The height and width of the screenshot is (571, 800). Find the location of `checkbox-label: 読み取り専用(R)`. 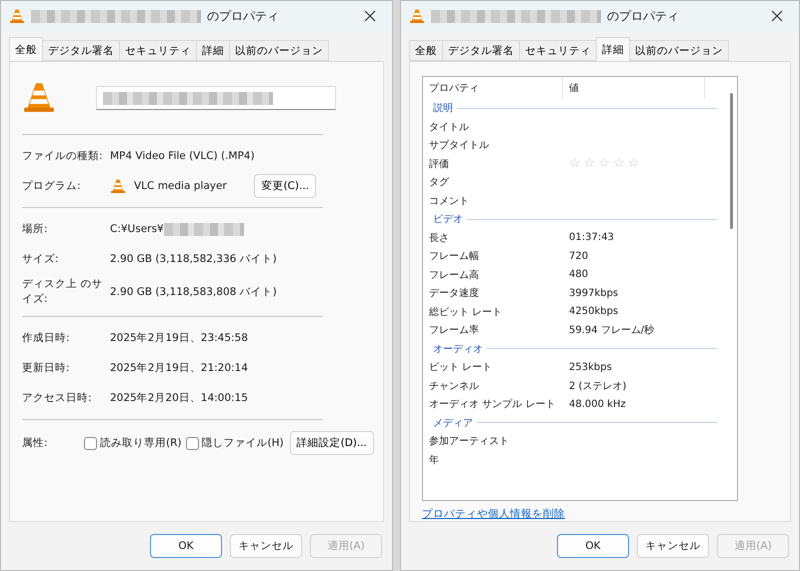

checkbox-label: 読み取り専用(R) is located at coordinates (141, 443).